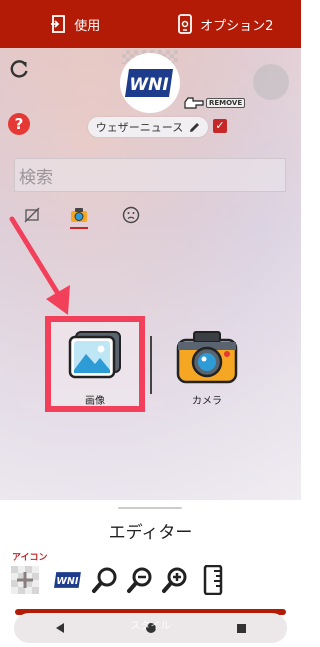  I want to click on current-icon-button: WNI, so click(68, 580).